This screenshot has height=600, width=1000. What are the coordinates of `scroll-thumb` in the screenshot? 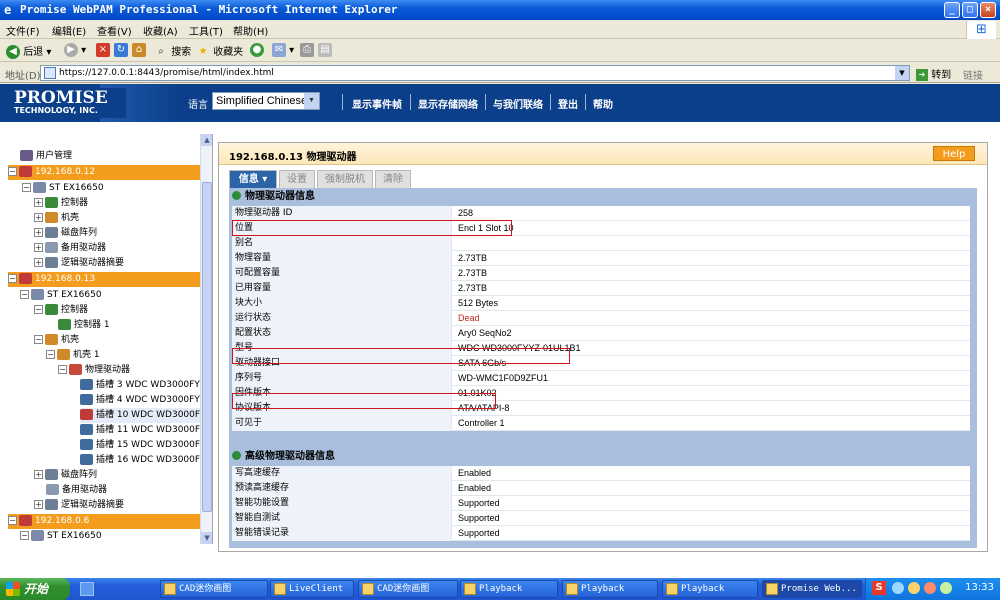 It's located at (207, 347).